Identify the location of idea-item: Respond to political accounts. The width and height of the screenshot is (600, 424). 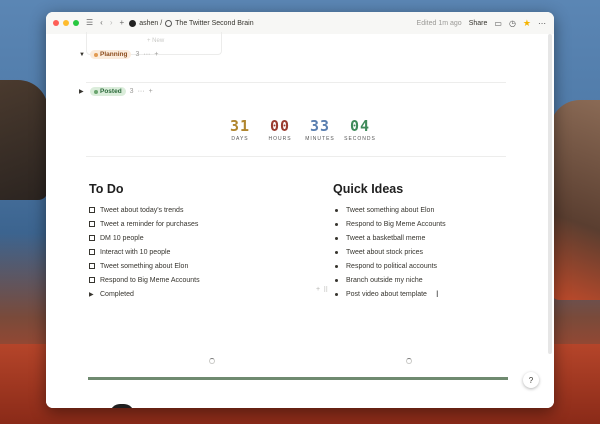
(423, 266).